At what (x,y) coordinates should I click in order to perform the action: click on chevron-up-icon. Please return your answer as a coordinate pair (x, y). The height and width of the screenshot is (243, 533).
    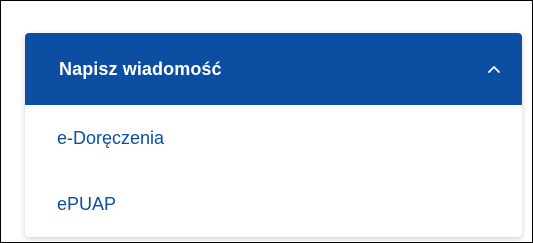
    Looking at the image, I should click on (494, 69).